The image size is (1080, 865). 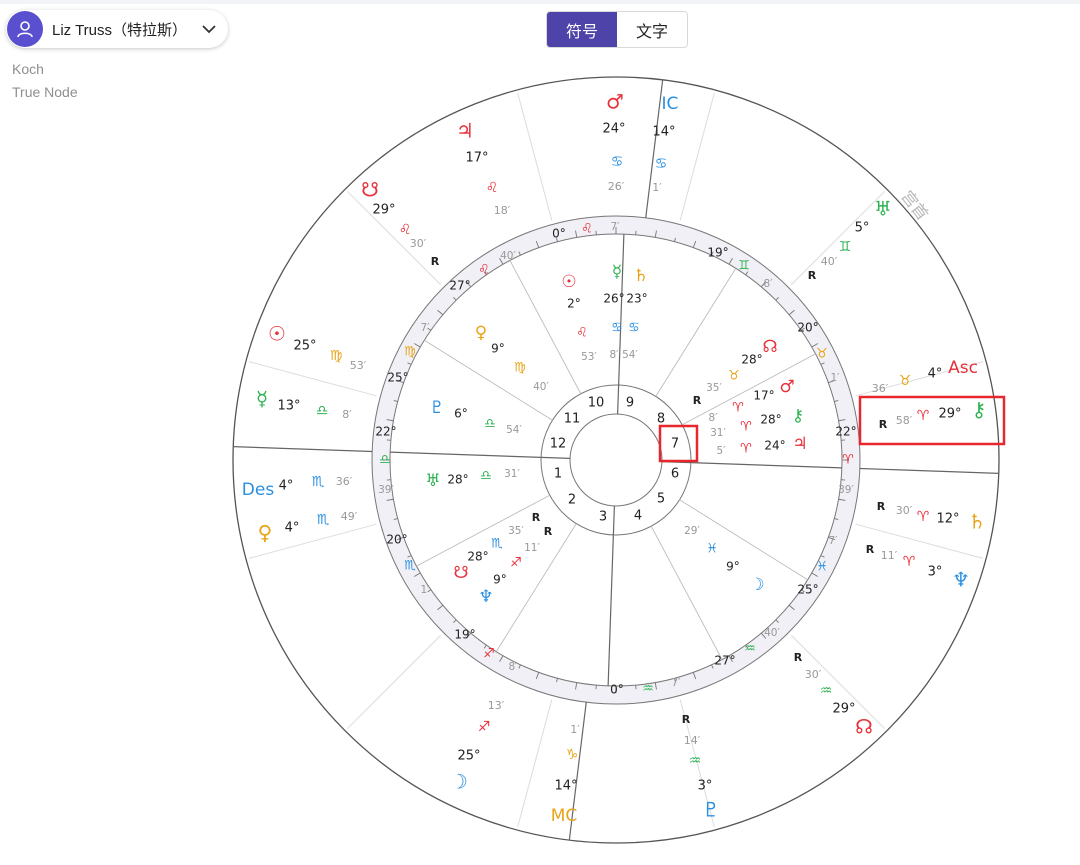 What do you see at coordinates (468, 756) in the screenshot?
I see `planet-degree: 25°` at bounding box center [468, 756].